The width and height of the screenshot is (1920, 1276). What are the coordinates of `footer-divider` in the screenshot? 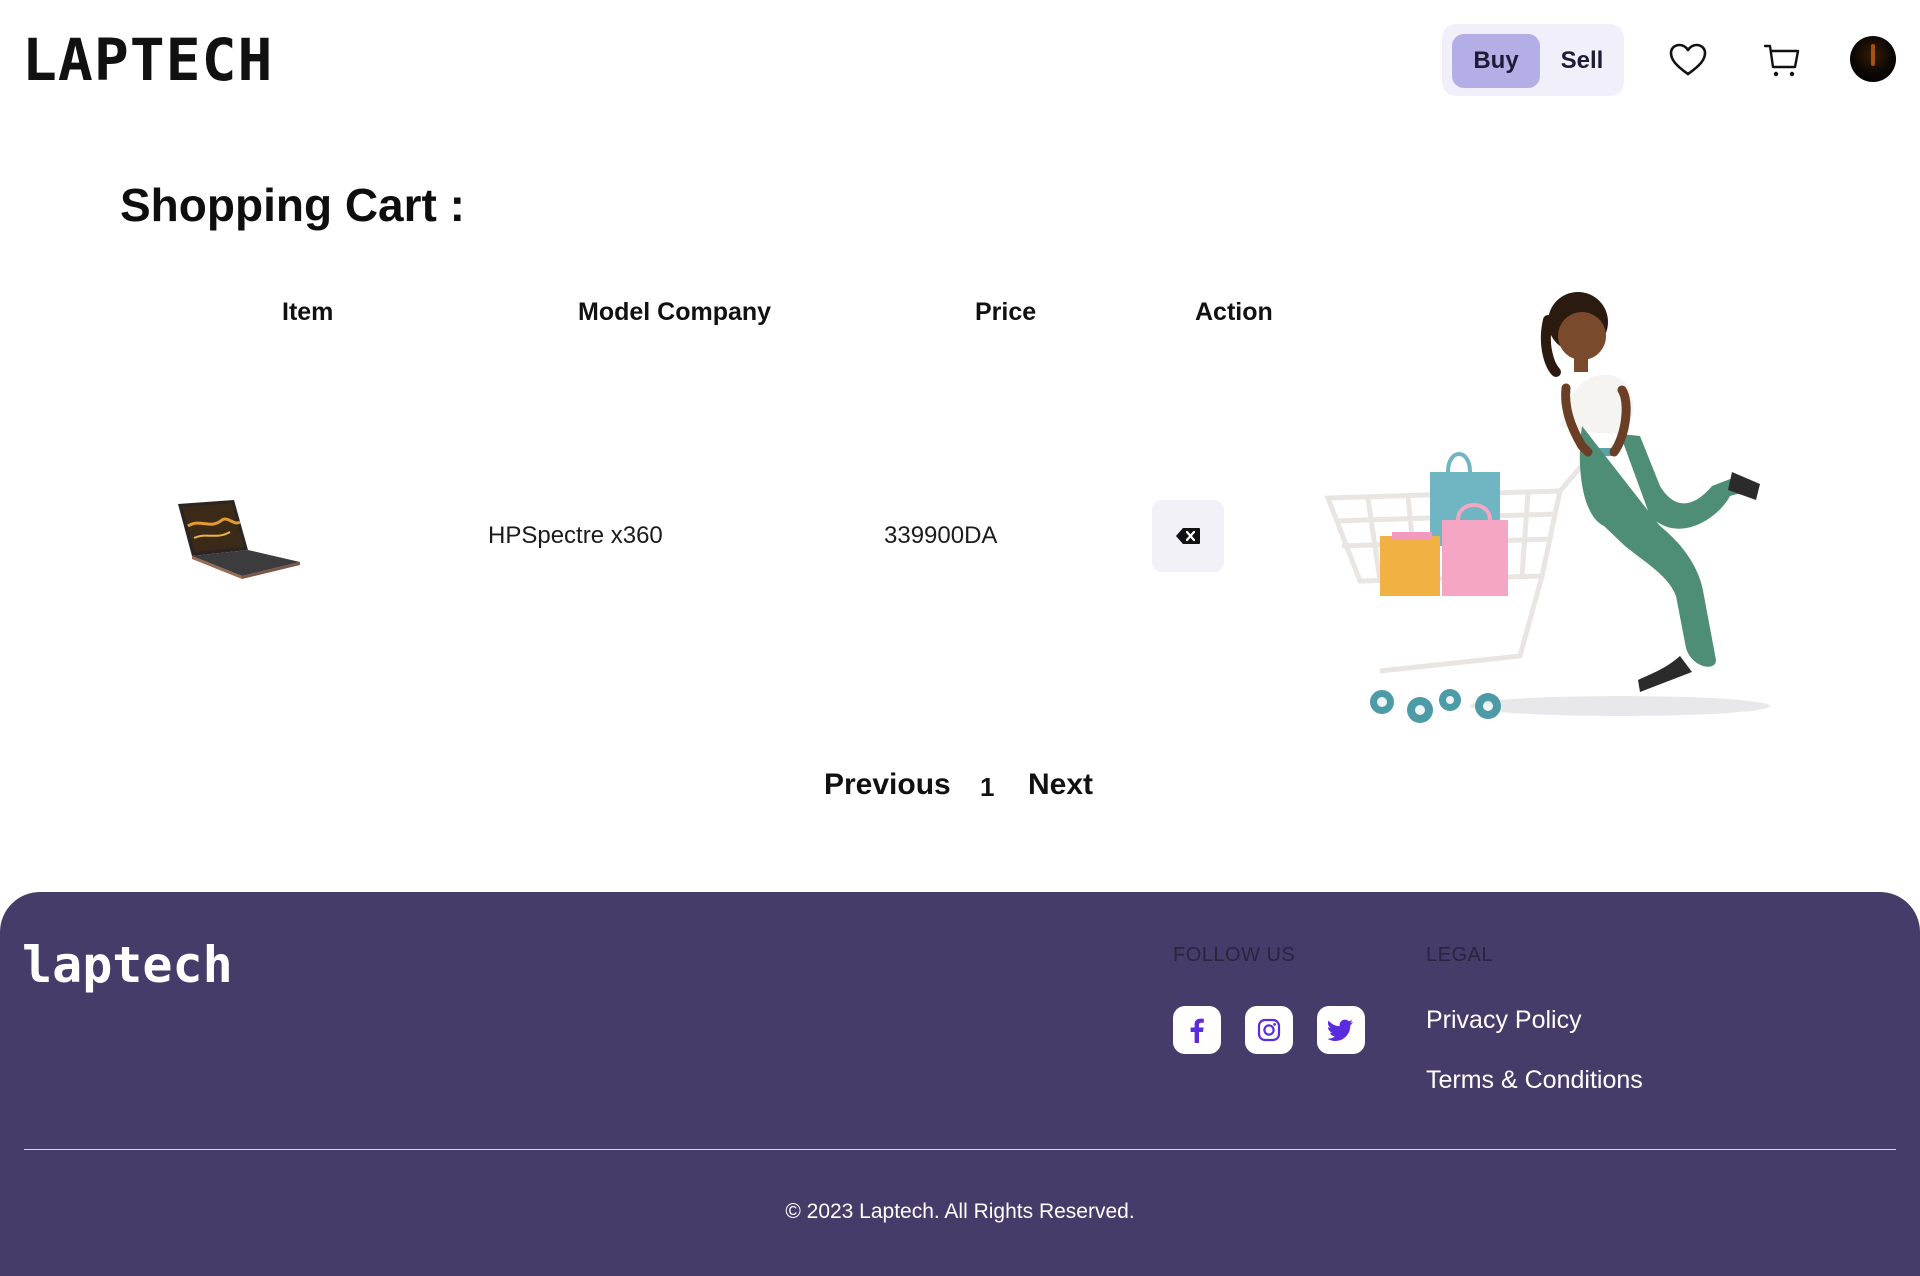 It's located at (960, 1149).